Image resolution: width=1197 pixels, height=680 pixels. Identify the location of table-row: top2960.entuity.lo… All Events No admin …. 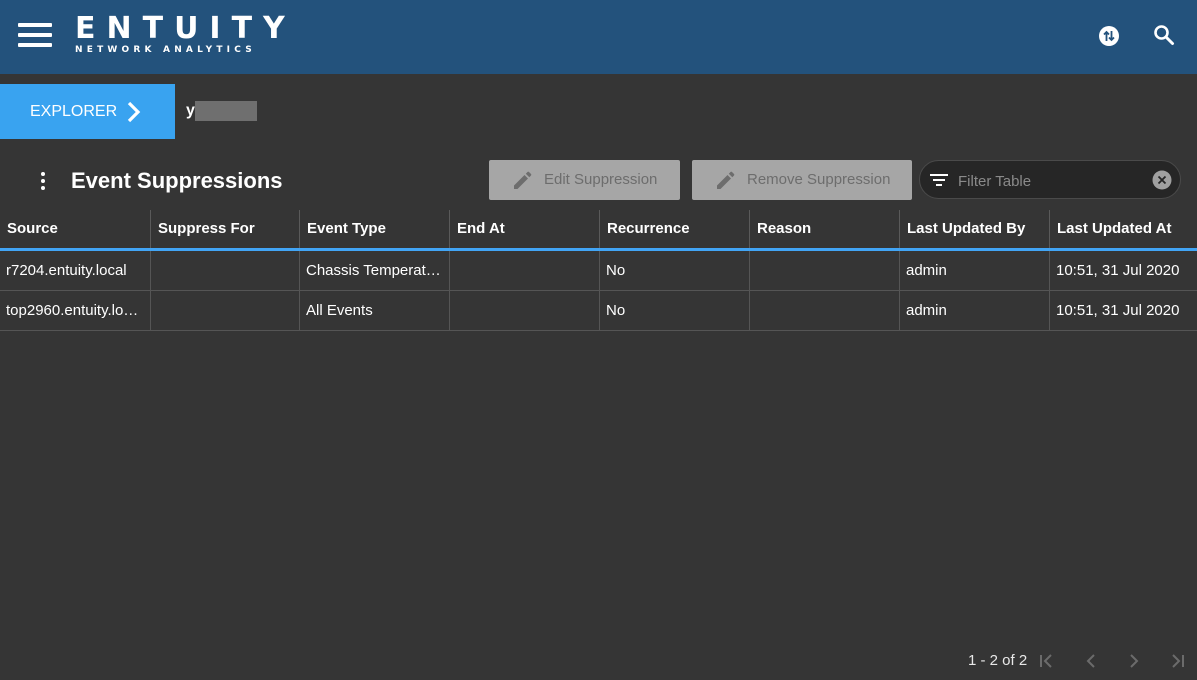
(598, 311).